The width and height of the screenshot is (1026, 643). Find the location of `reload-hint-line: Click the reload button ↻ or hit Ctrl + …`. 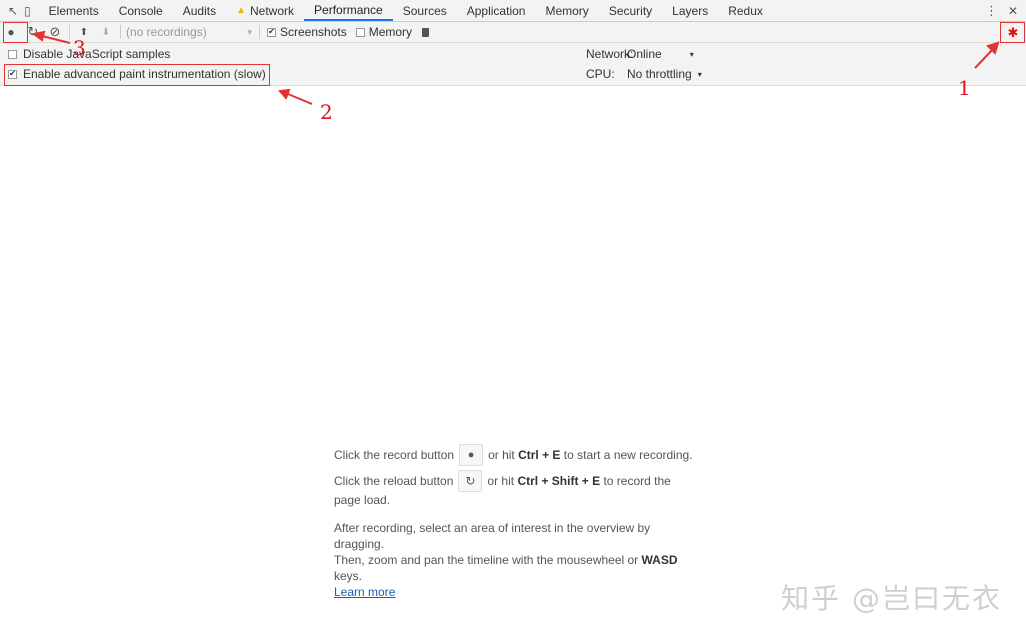

reload-hint-line: Click the reload button ↻ or hit Ctrl + … is located at coordinates (519, 481).